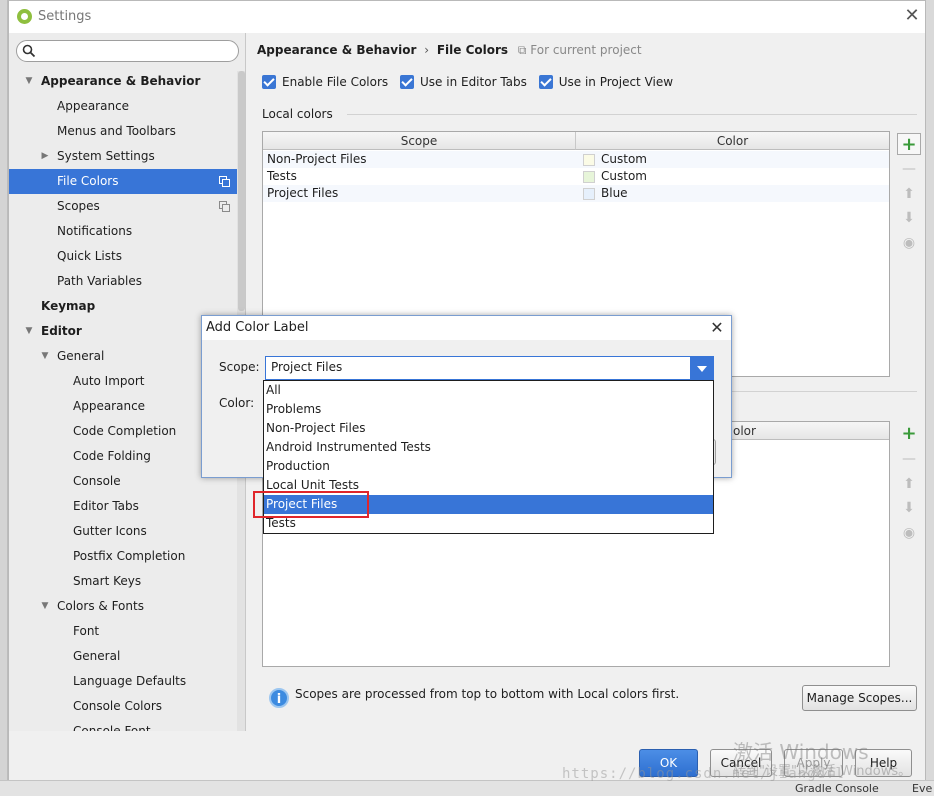  I want to click on info-icon: i, so click(279, 698).